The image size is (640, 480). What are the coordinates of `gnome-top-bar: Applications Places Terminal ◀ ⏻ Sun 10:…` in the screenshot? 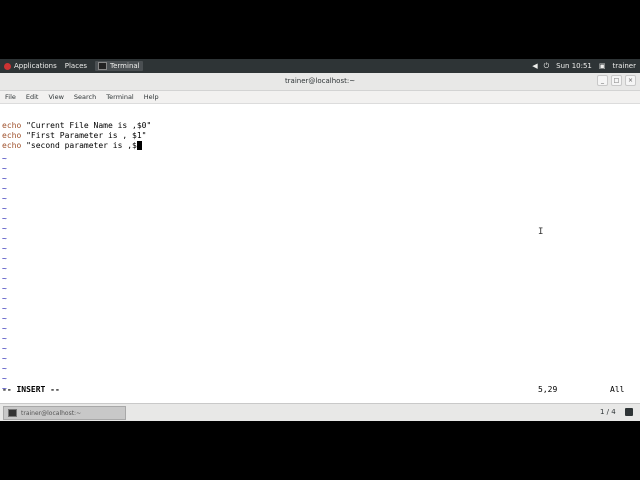 It's located at (320, 66).